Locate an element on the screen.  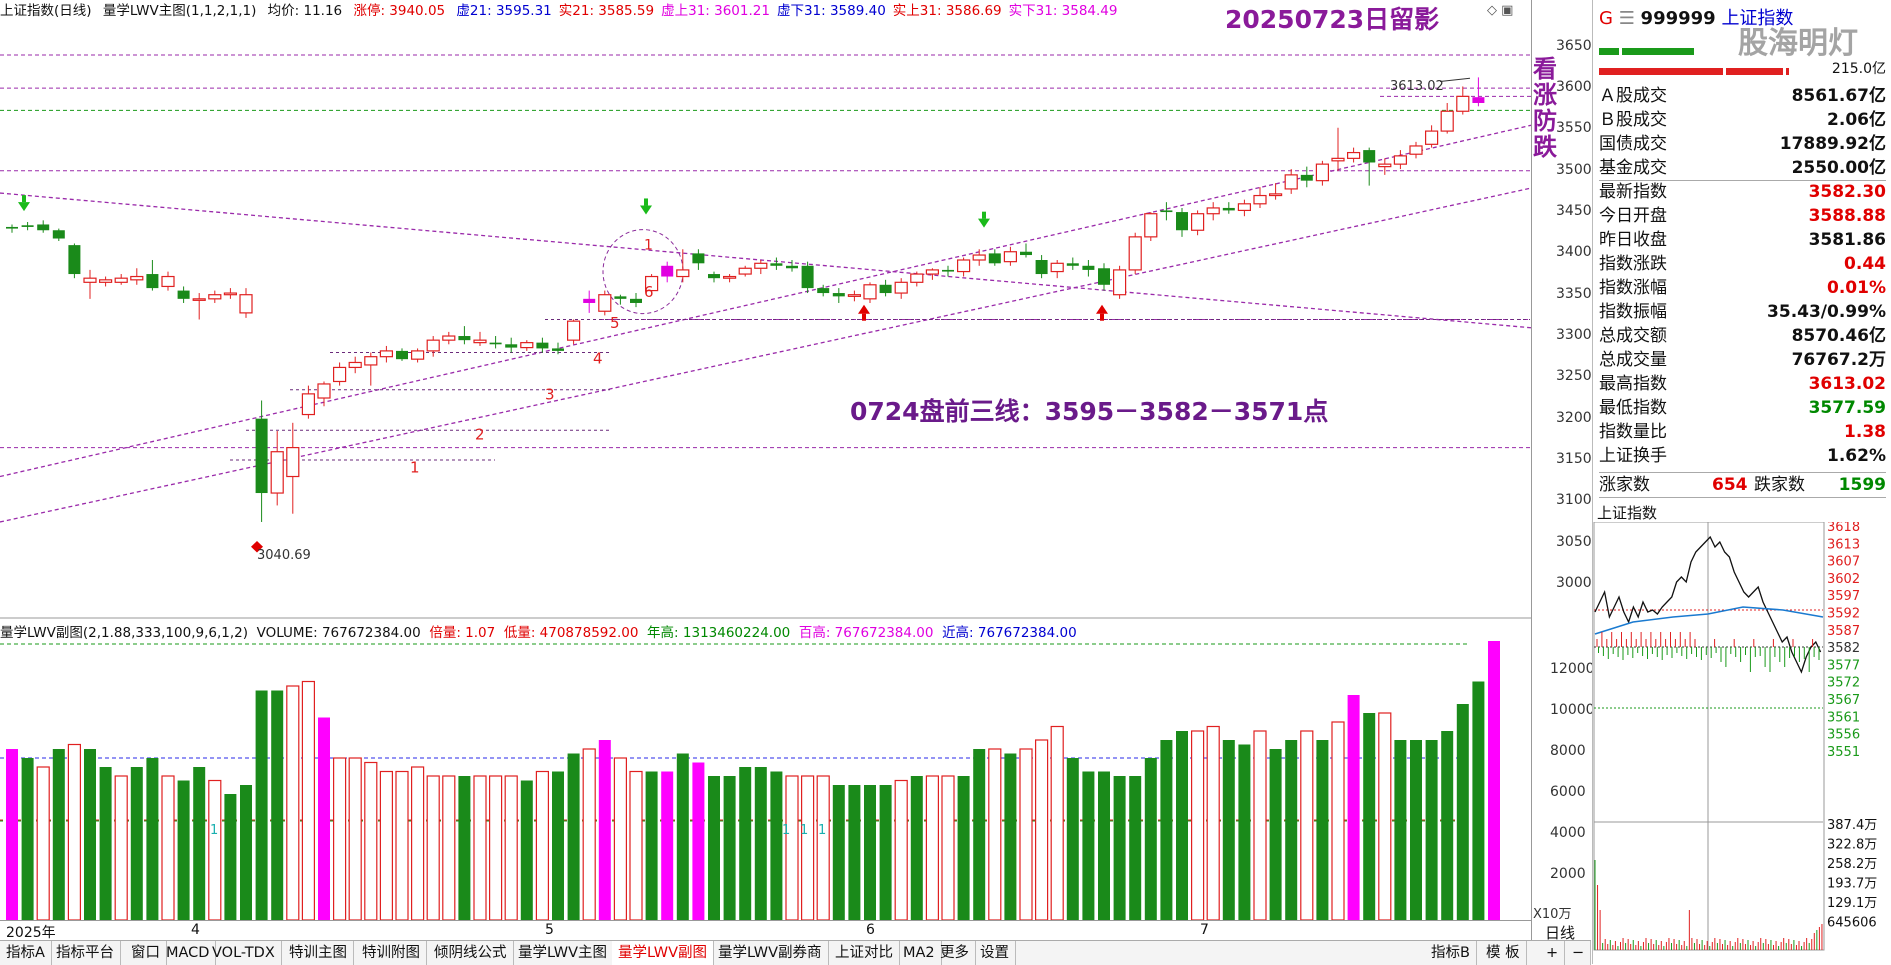
tab-4: VOL-TDX is located at coordinates (244, 953).